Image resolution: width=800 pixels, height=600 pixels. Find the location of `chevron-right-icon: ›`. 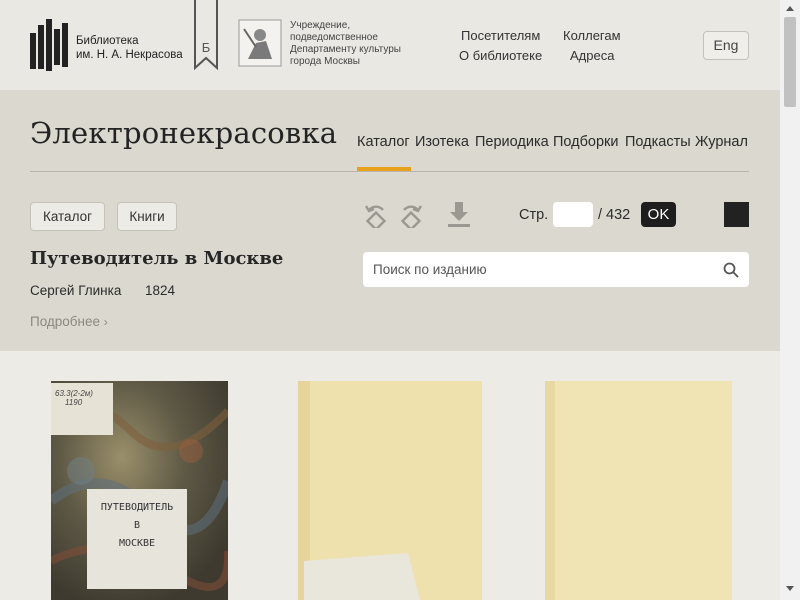

chevron-right-icon: › is located at coordinates (105, 322).